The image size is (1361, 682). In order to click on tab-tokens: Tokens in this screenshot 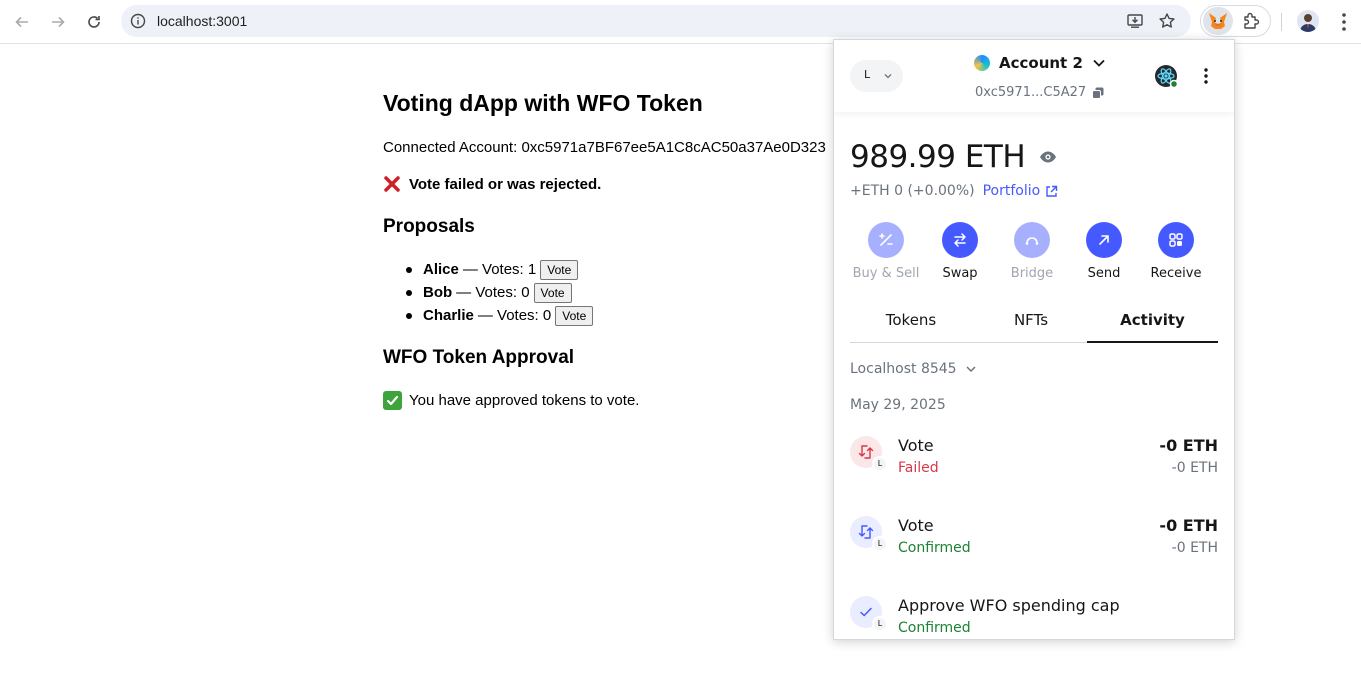, I will do `click(911, 324)`.